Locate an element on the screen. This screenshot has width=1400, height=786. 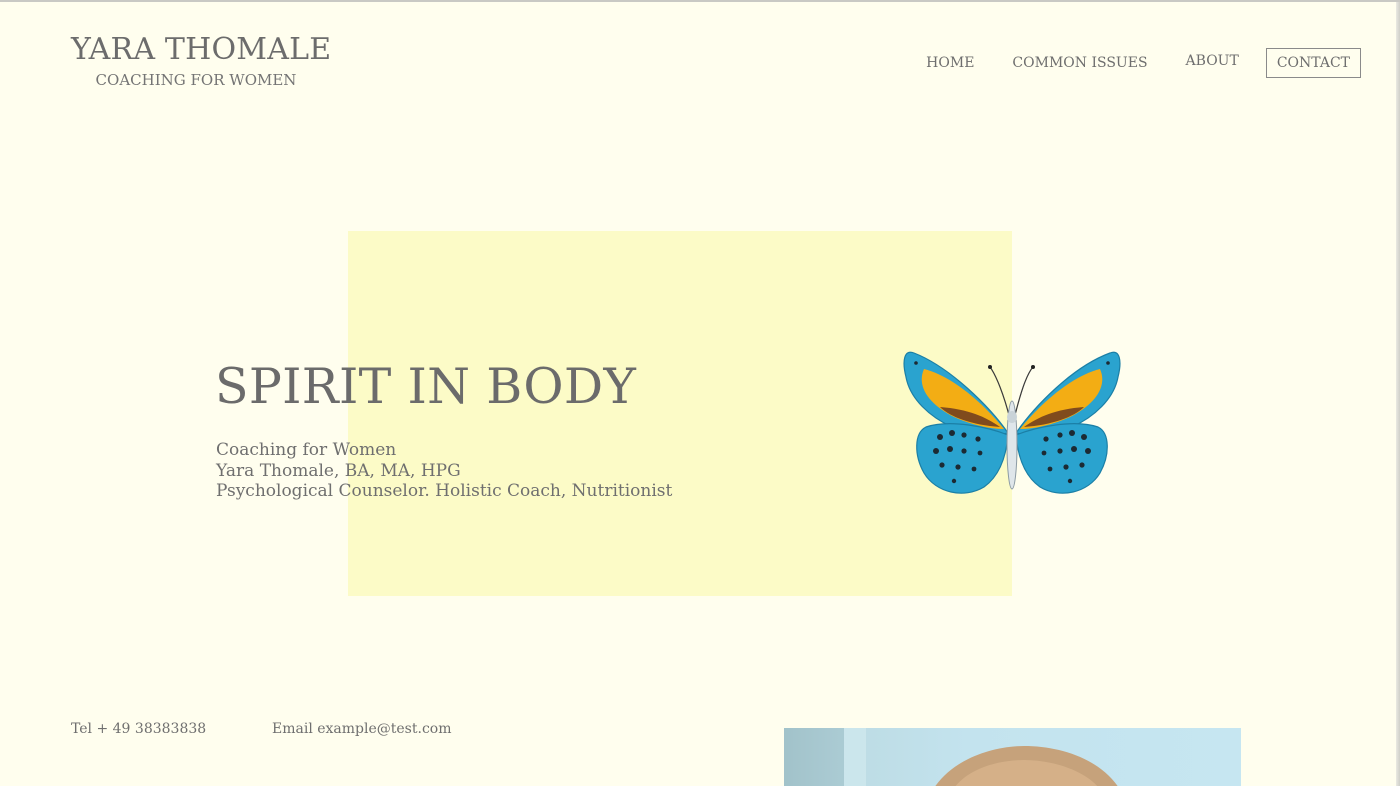
nav-common-issues: COMMON ISSUES is located at coordinates (1079, 63).